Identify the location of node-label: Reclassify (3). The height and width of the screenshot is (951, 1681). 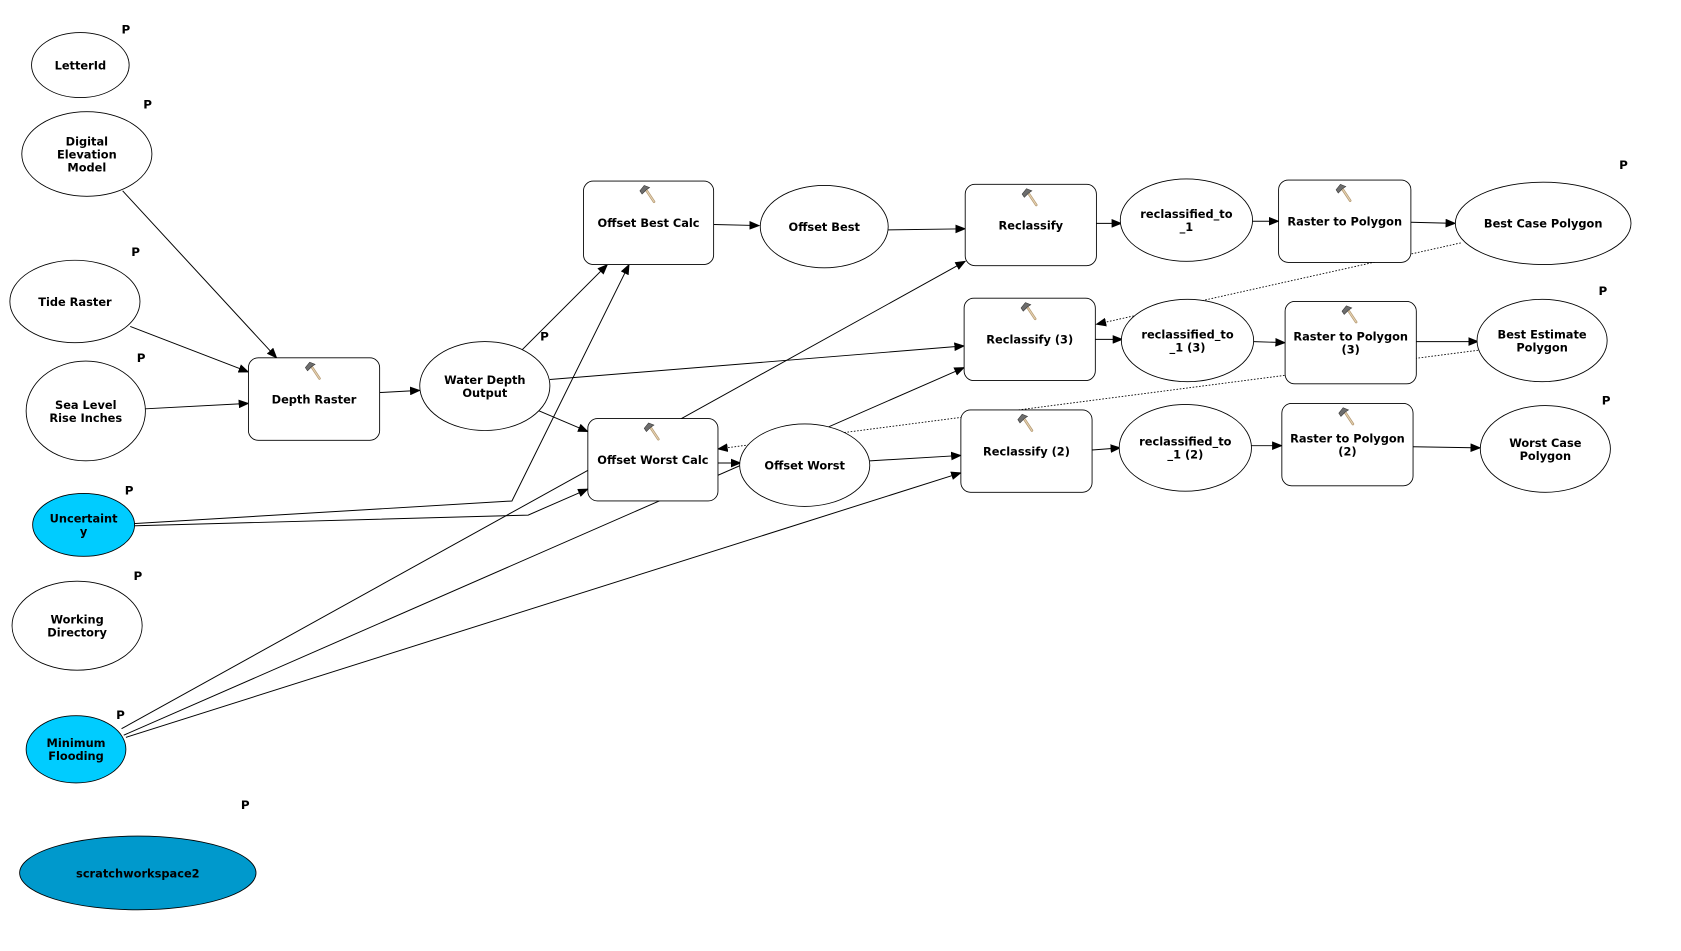
(1029, 340).